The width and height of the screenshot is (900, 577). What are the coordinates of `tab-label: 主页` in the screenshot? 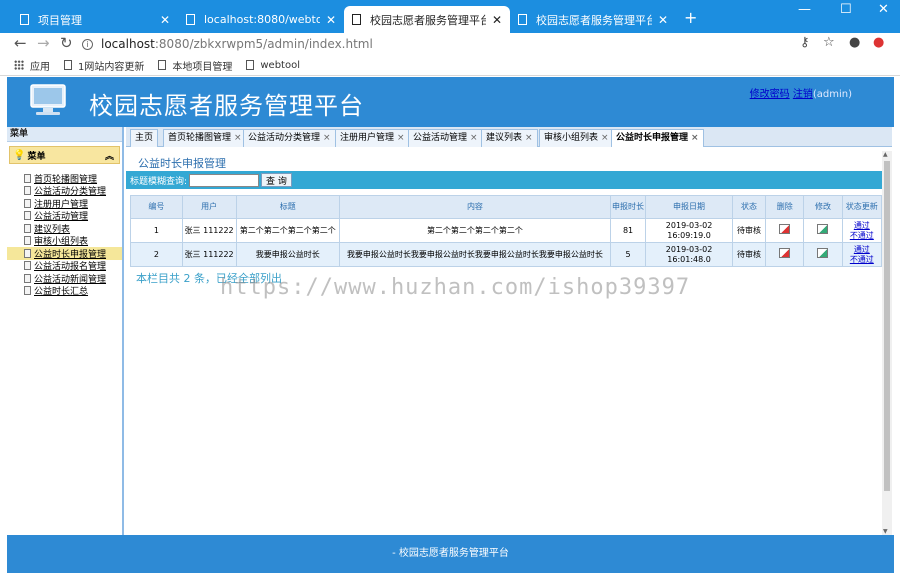 It's located at (144, 138).